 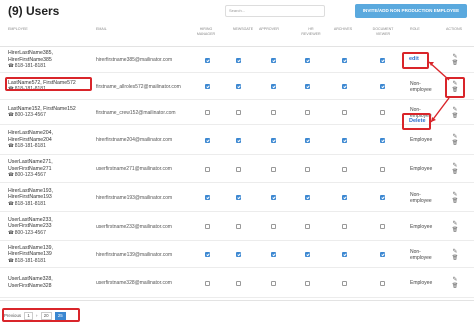 I want to click on page-number: 1, so click(x=28, y=316).